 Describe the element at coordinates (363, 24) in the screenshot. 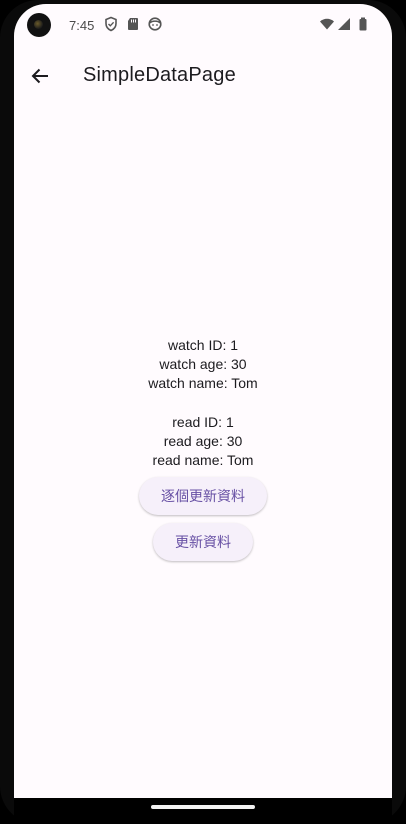

I see `battery-icon` at that location.